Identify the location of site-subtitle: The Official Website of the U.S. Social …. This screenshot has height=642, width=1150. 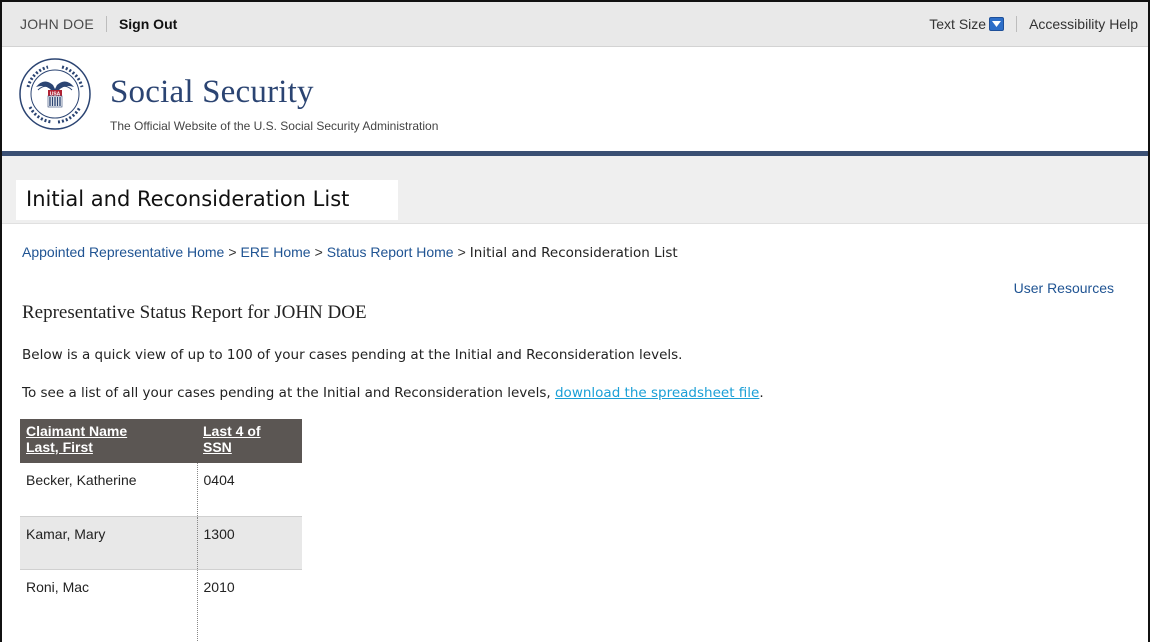
(274, 126).